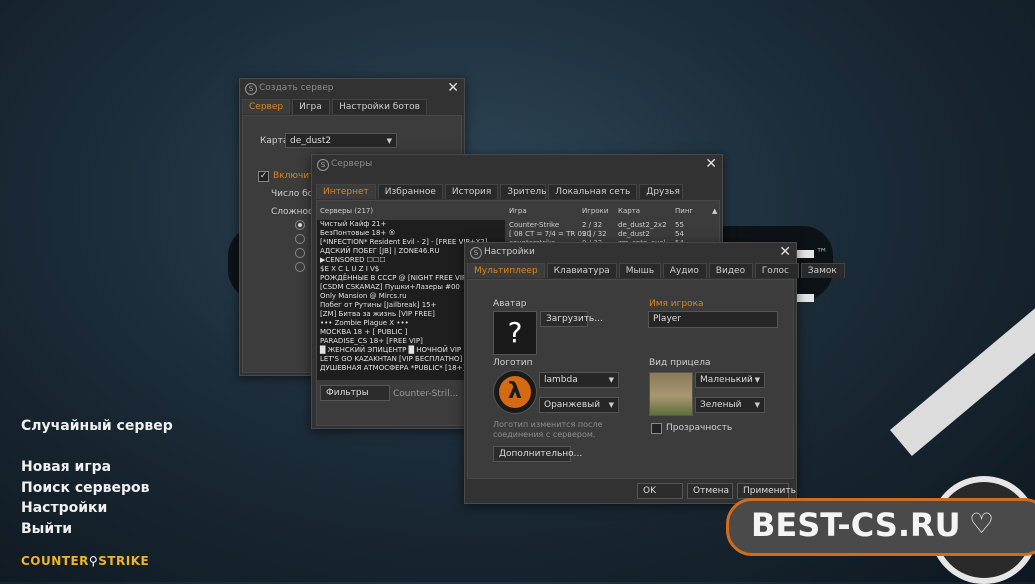  Describe the element at coordinates (311, 106) in the screenshot. I see `tab-game: Игра` at that location.